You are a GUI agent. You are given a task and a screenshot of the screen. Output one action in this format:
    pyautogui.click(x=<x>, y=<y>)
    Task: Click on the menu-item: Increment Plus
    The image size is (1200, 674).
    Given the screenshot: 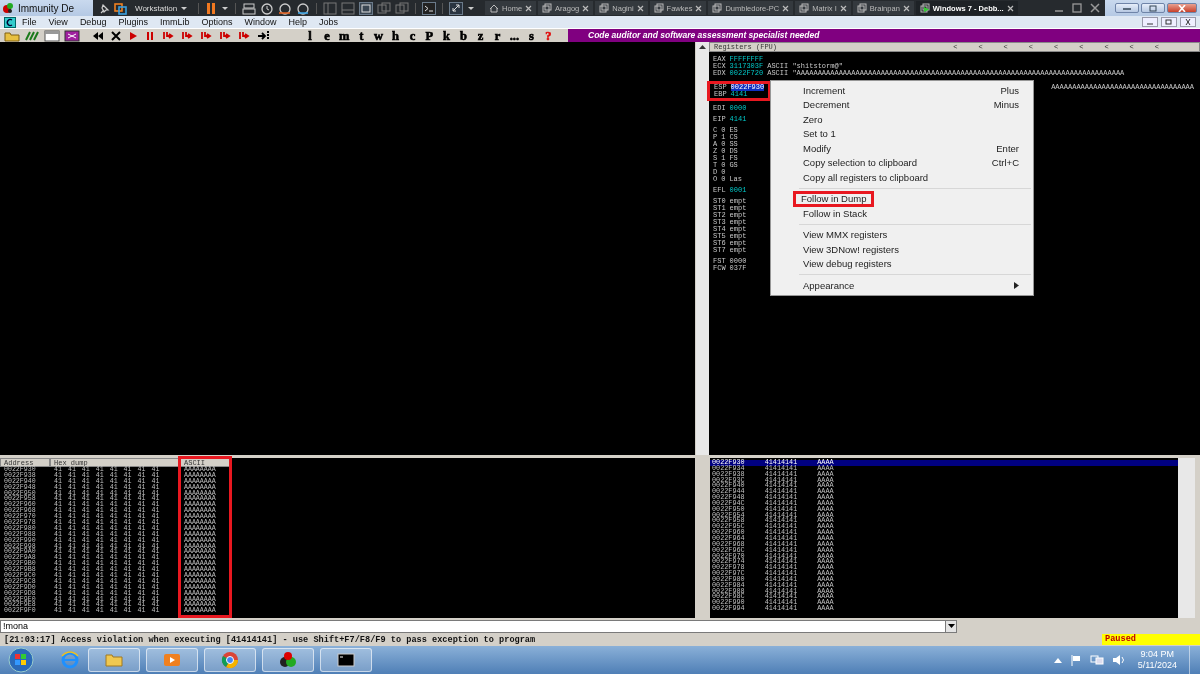 What is the action you would take?
    pyautogui.click(x=902, y=90)
    